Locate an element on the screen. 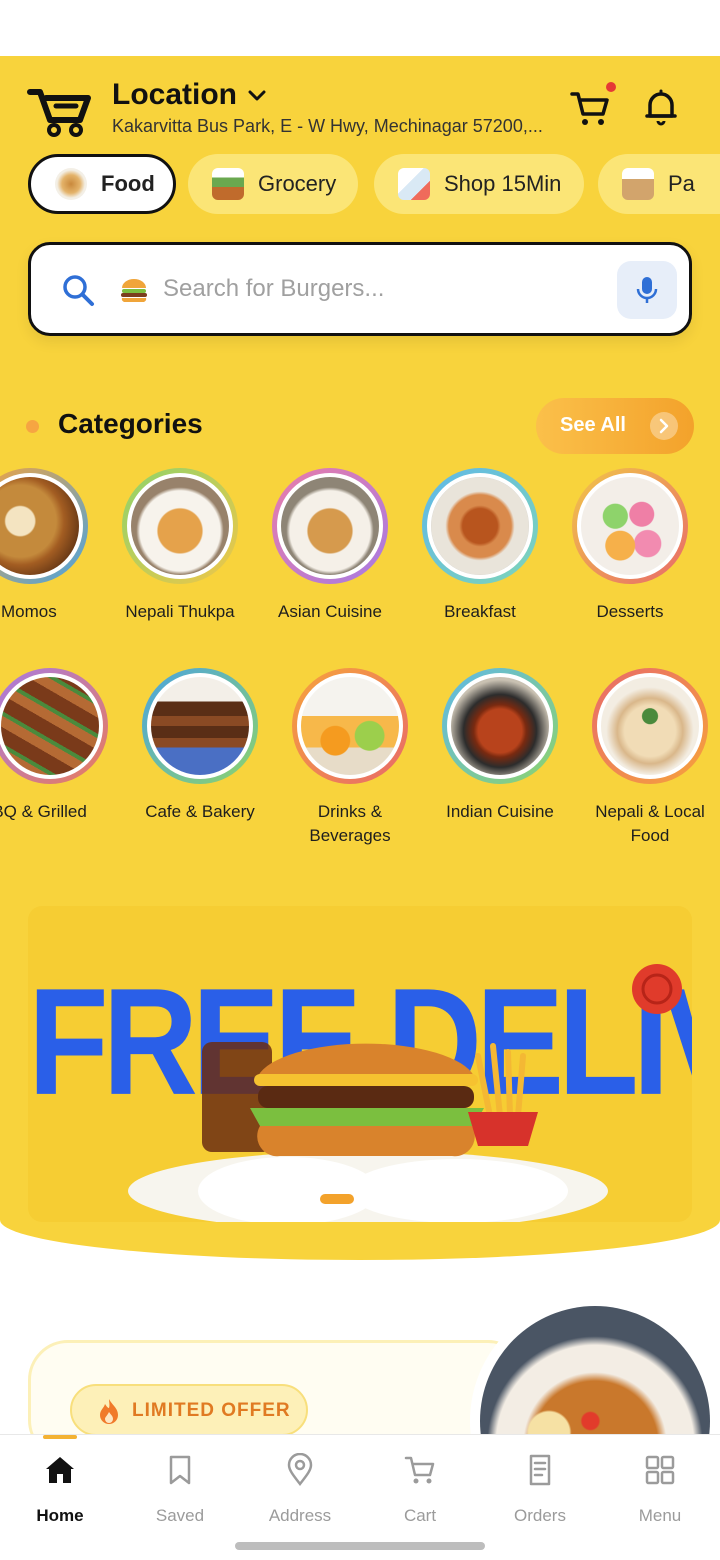 The image size is (720, 1560). tab-grocery-label: Grocery is located at coordinates (297, 183).